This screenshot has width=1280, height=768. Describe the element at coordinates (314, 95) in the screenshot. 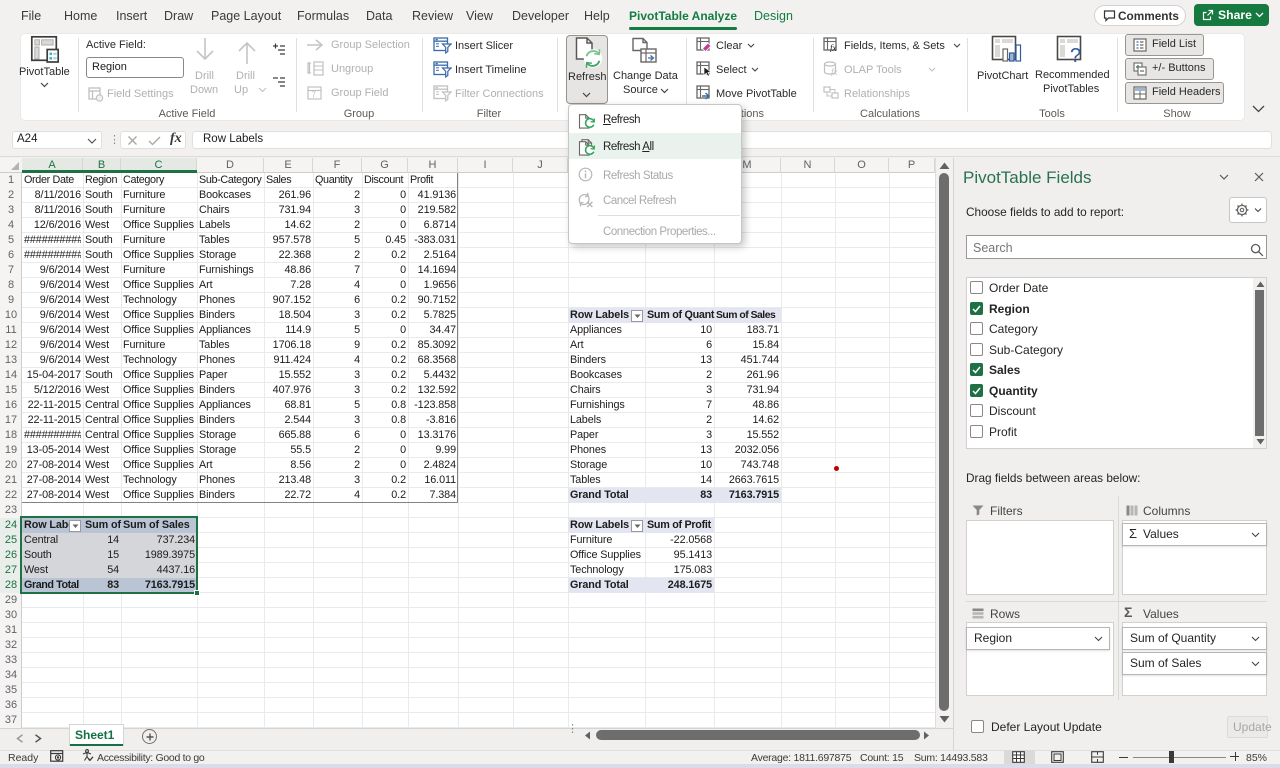

I see `svg-text: 7` at that location.